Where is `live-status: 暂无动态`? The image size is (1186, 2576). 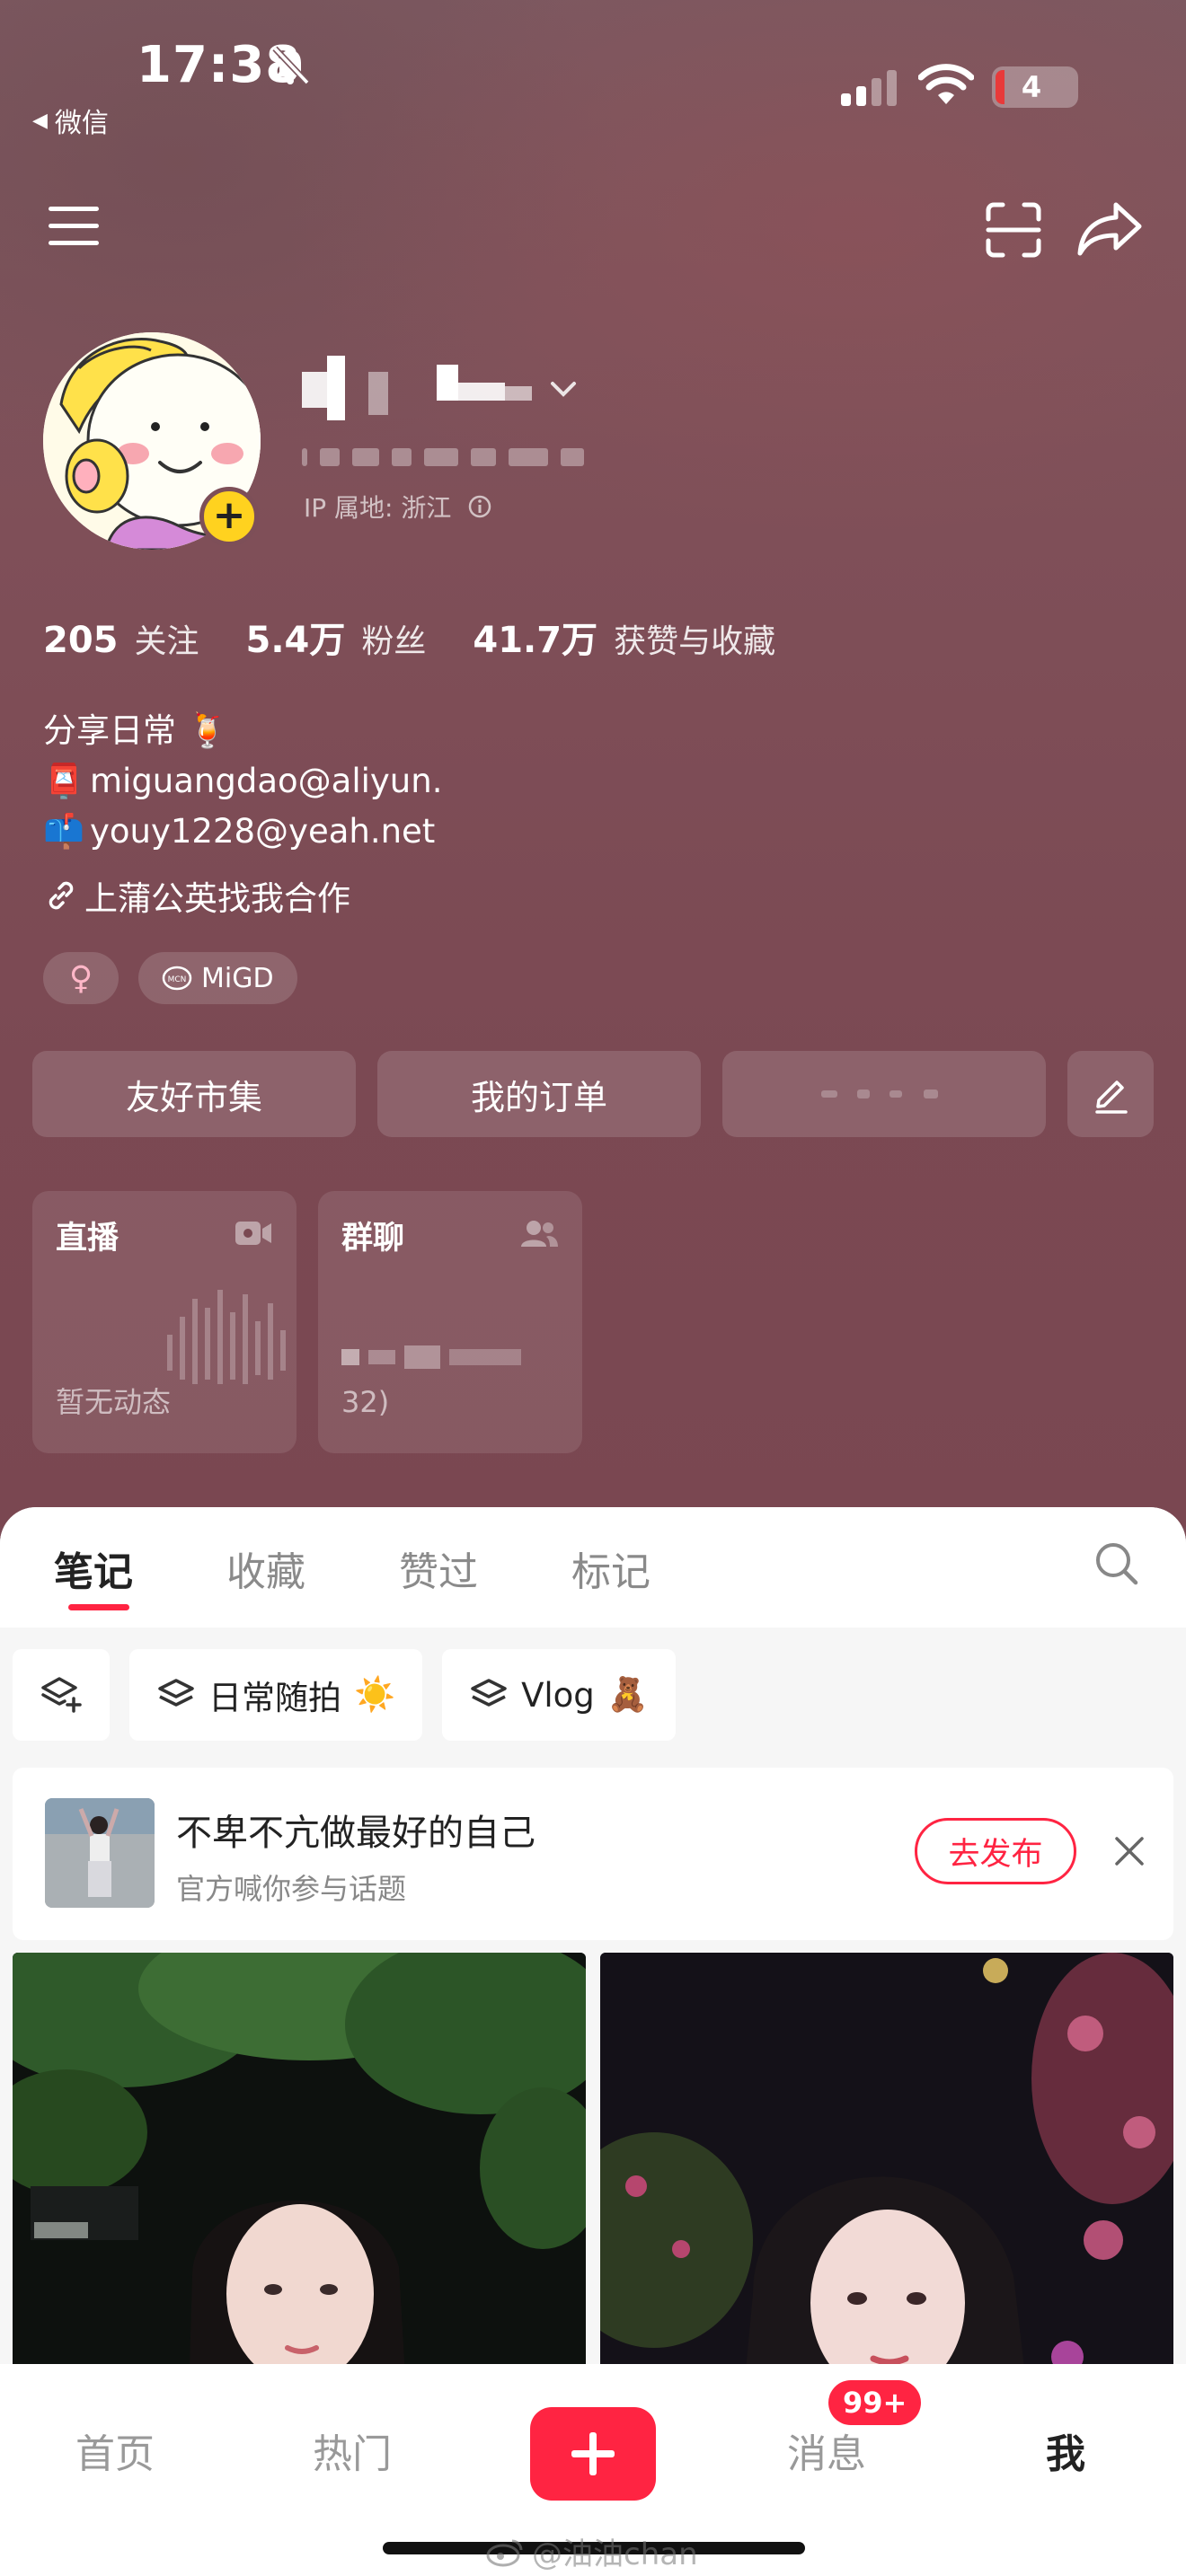 live-status: 暂无动态 is located at coordinates (114, 1402).